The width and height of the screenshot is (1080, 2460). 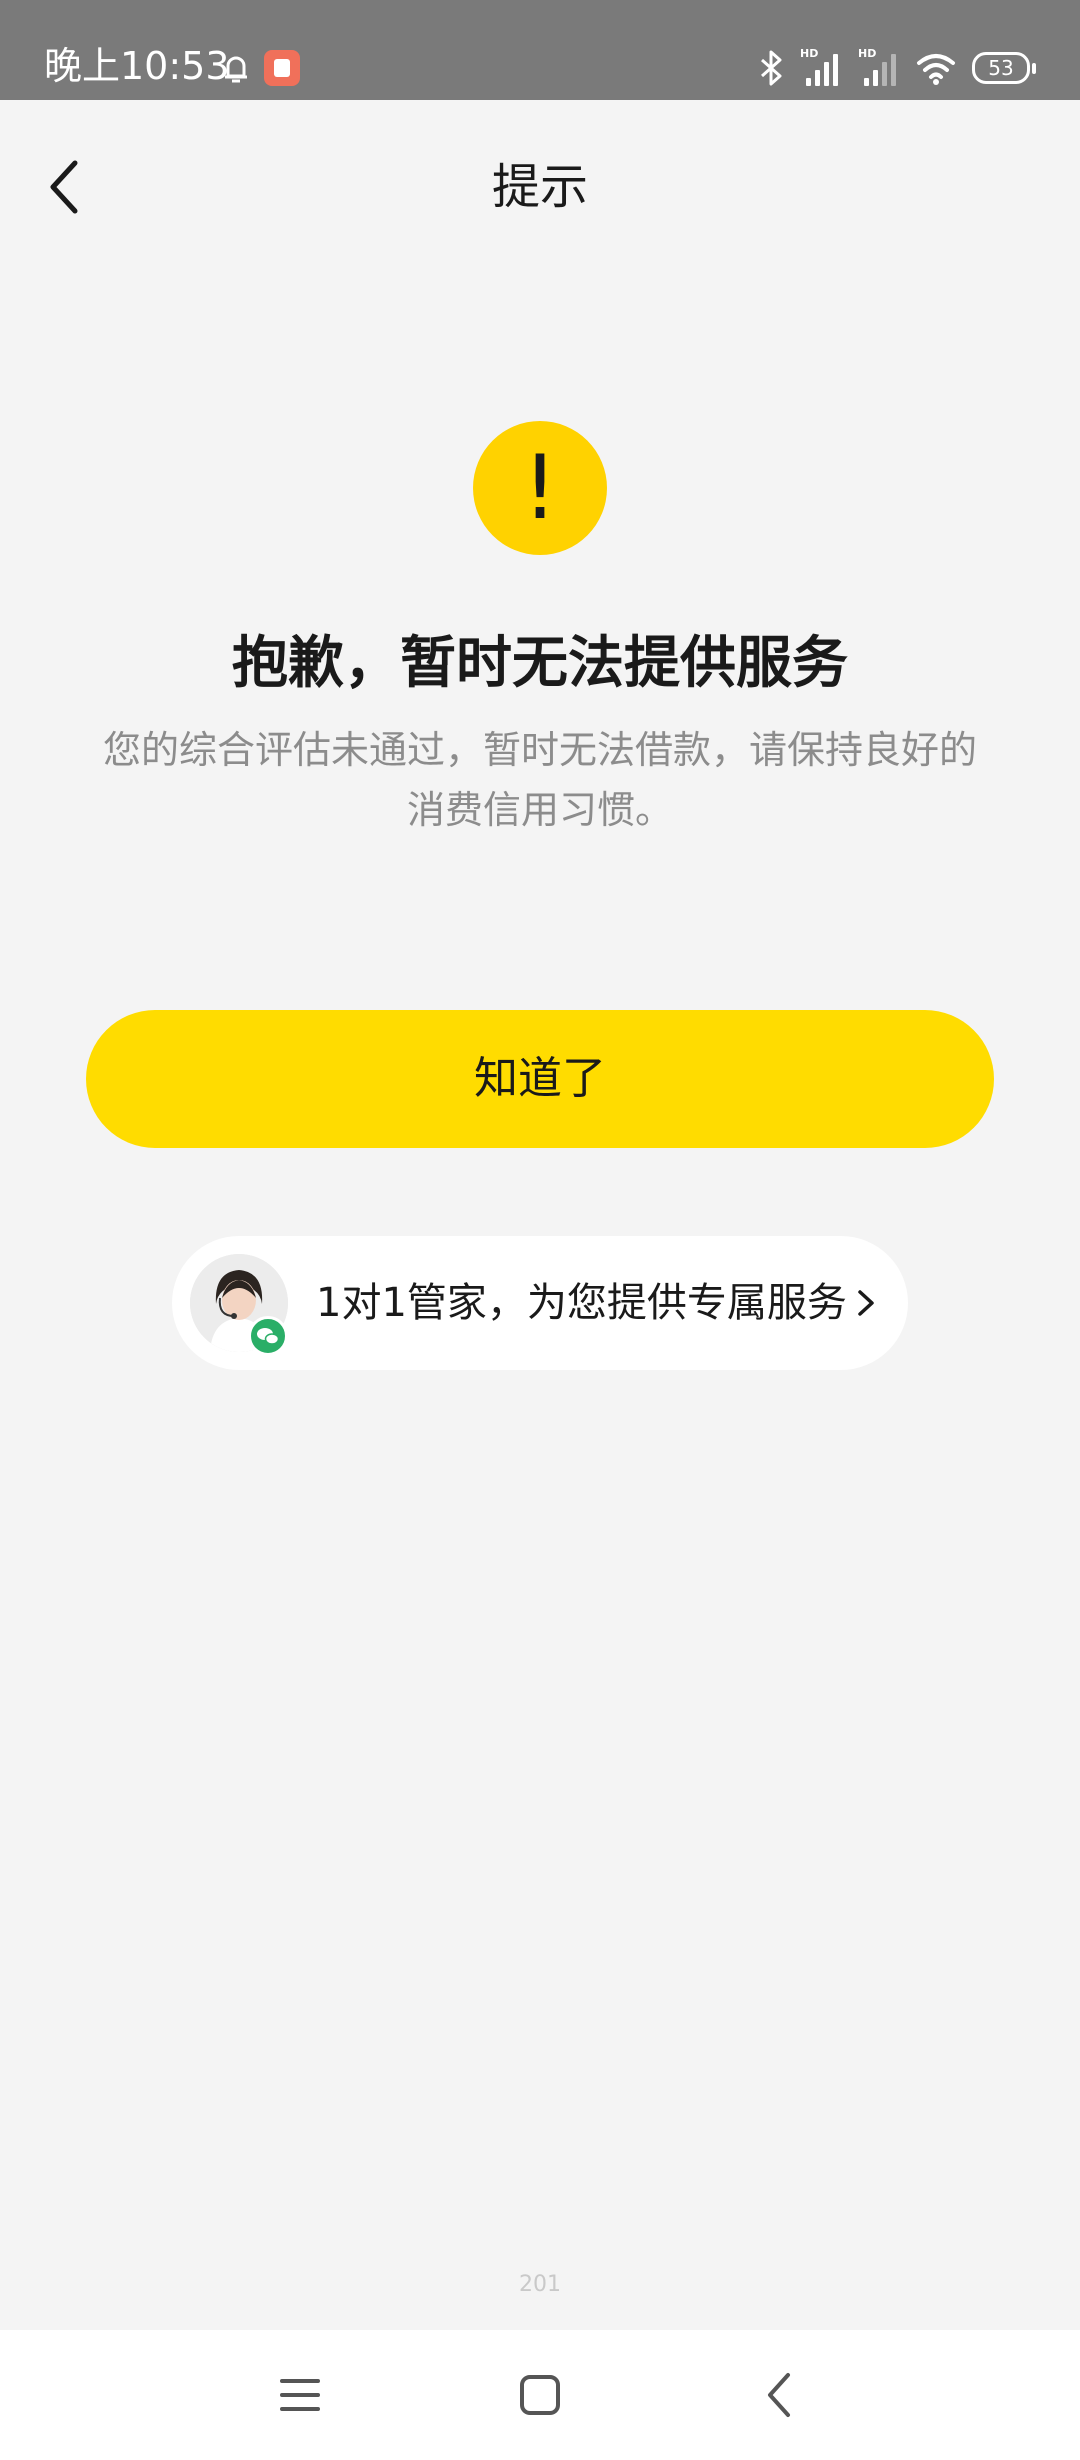 I want to click on app-notification-icon, so click(x=282, y=68).